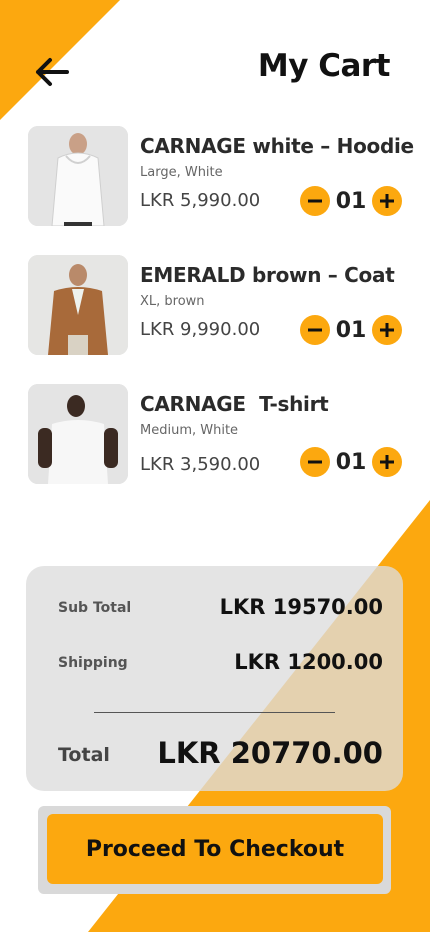 The height and width of the screenshot is (932, 430). Describe the element at coordinates (277, 146) in the screenshot. I see `product-name: CARNAGE white – Hoodie` at that location.